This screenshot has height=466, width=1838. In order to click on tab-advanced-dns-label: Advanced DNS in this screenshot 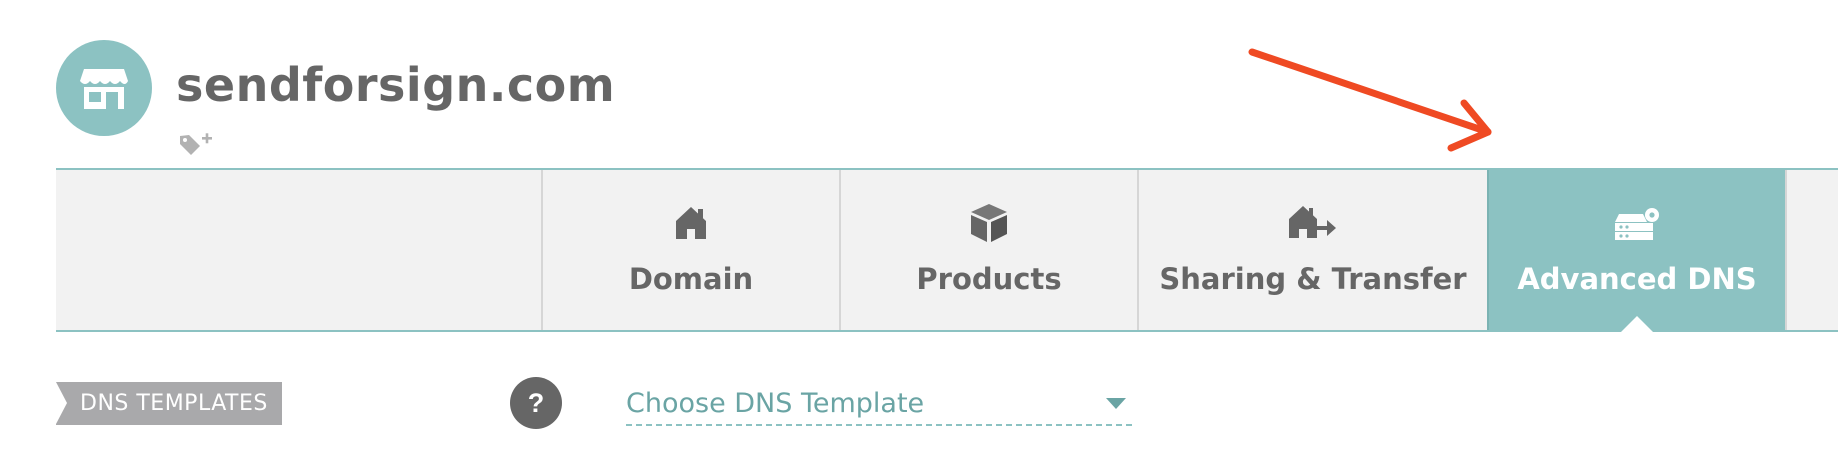, I will do `click(1637, 279)`.